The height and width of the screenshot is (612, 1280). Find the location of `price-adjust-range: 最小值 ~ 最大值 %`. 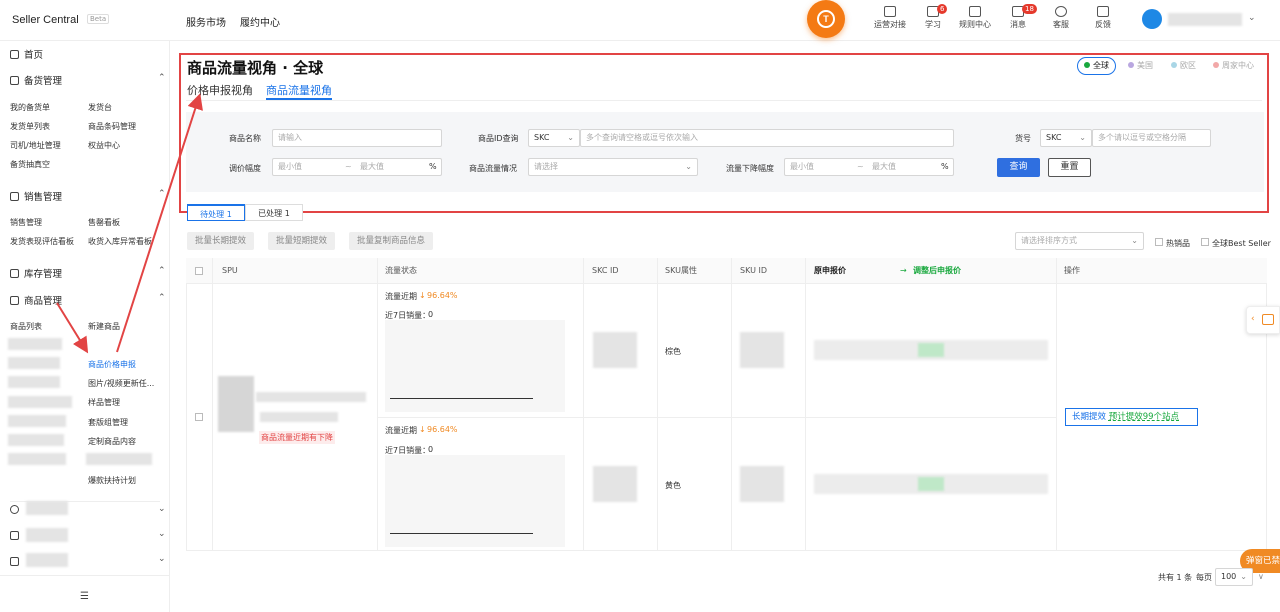

price-adjust-range: 最小值 ~ 最大值 % is located at coordinates (357, 167).